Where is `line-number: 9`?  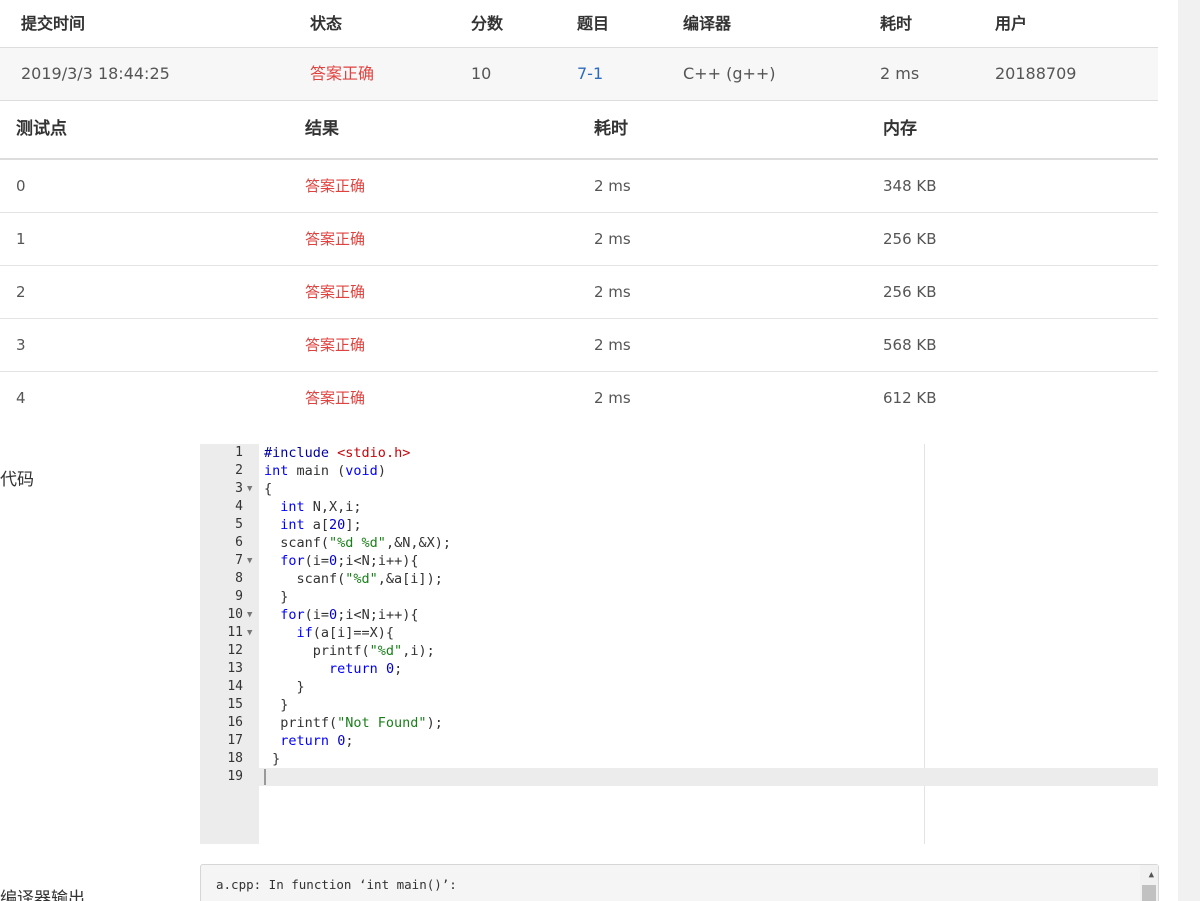 line-number: 9 is located at coordinates (239, 596).